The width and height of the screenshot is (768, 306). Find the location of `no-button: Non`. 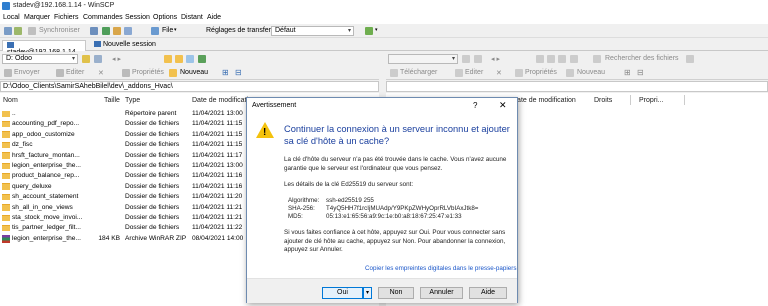

no-button: Non is located at coordinates (396, 293).